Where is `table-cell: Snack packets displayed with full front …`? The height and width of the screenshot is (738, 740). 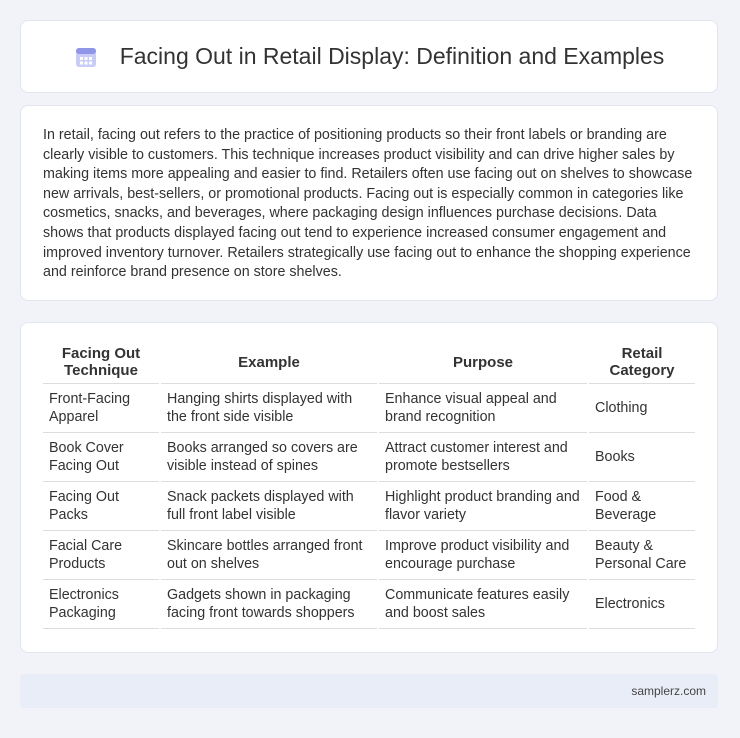 table-cell: Snack packets displayed with full front … is located at coordinates (269, 506).